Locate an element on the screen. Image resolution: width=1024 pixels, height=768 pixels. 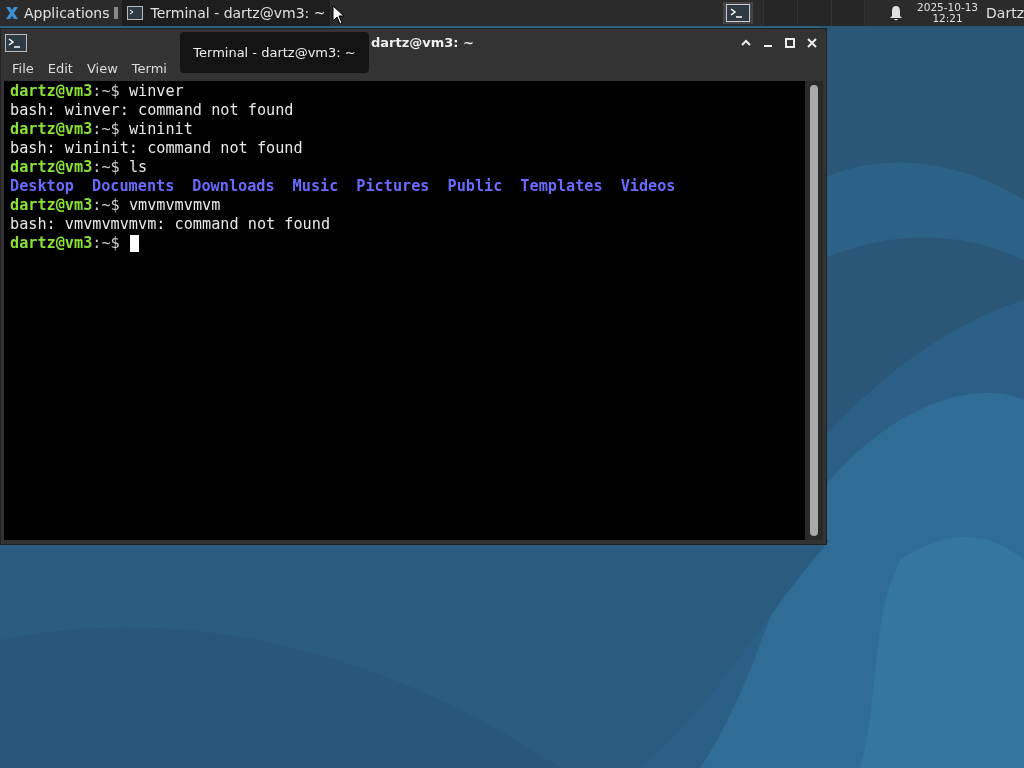
output-text: bash: winver: command not found is located at coordinates (152, 110).